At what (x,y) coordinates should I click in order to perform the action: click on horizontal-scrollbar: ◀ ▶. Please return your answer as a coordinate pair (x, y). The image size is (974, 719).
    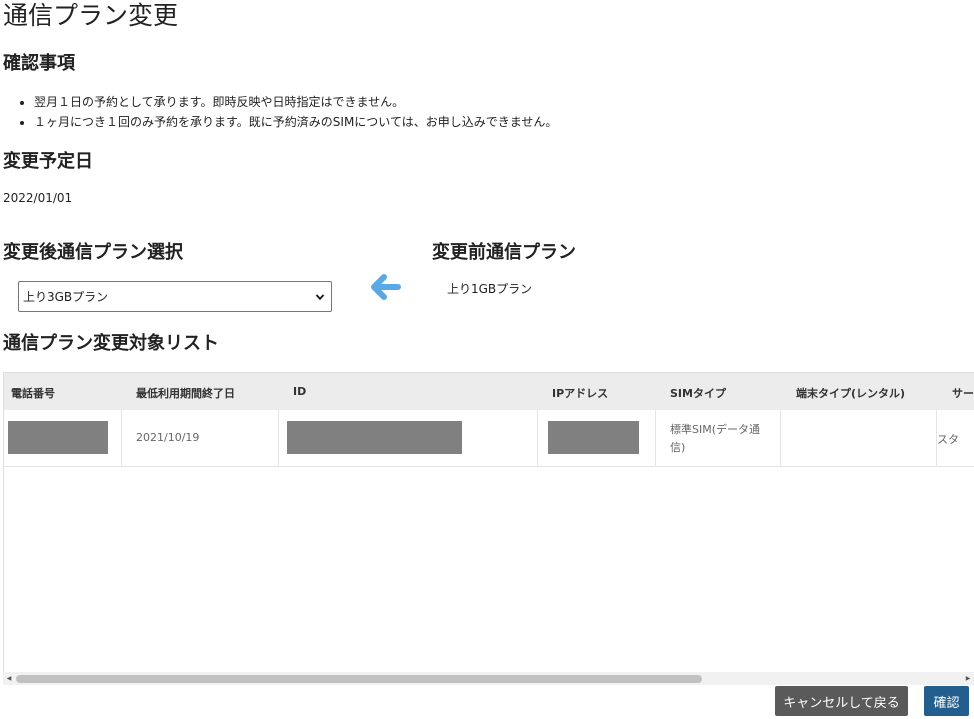
    Looking at the image, I should click on (488, 678).